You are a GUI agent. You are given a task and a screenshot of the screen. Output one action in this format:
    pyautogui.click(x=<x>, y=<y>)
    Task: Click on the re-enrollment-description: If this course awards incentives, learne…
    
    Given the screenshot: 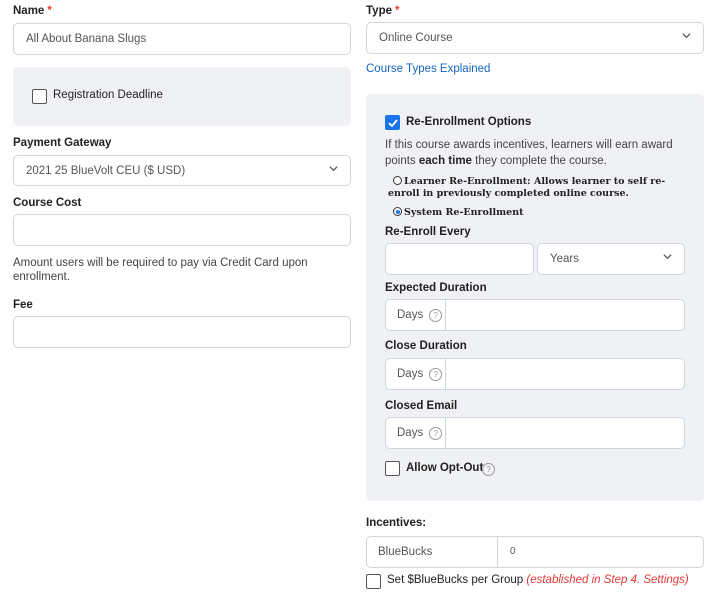 What is the action you would take?
    pyautogui.click(x=535, y=153)
    